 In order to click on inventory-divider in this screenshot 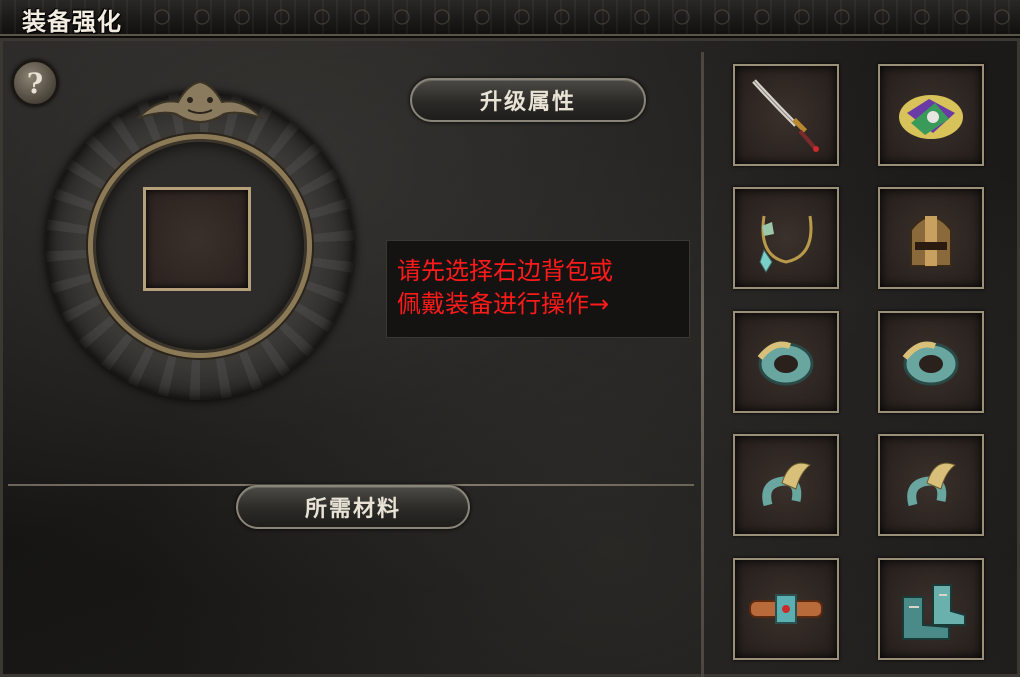, I will do `click(702, 364)`.